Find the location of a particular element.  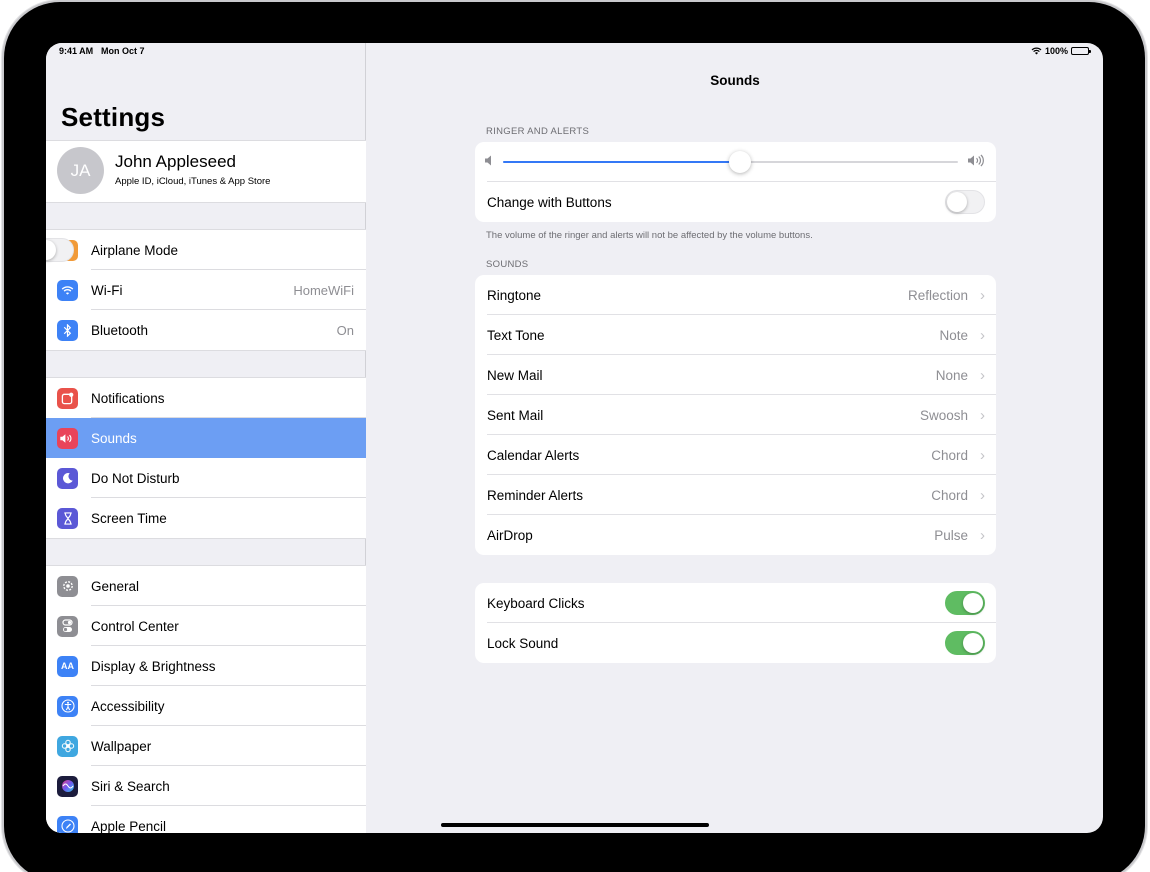

notifications-icon is located at coordinates (67, 398).